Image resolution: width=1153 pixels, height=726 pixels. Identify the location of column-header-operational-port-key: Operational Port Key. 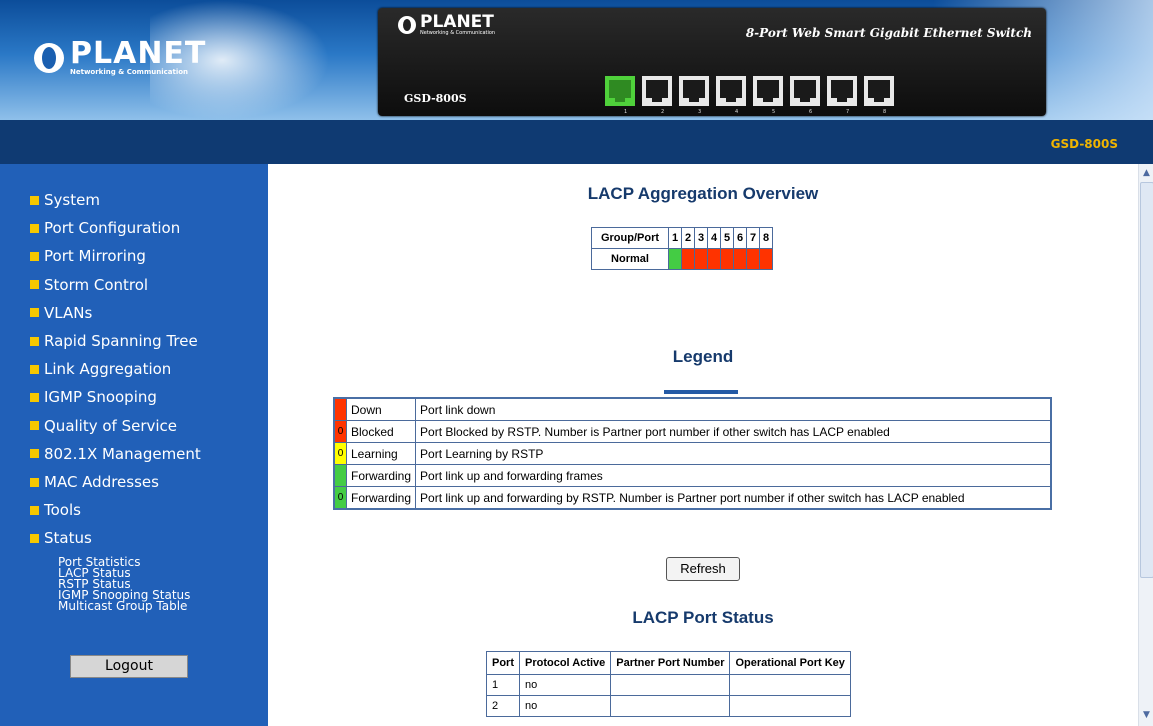
(790, 663).